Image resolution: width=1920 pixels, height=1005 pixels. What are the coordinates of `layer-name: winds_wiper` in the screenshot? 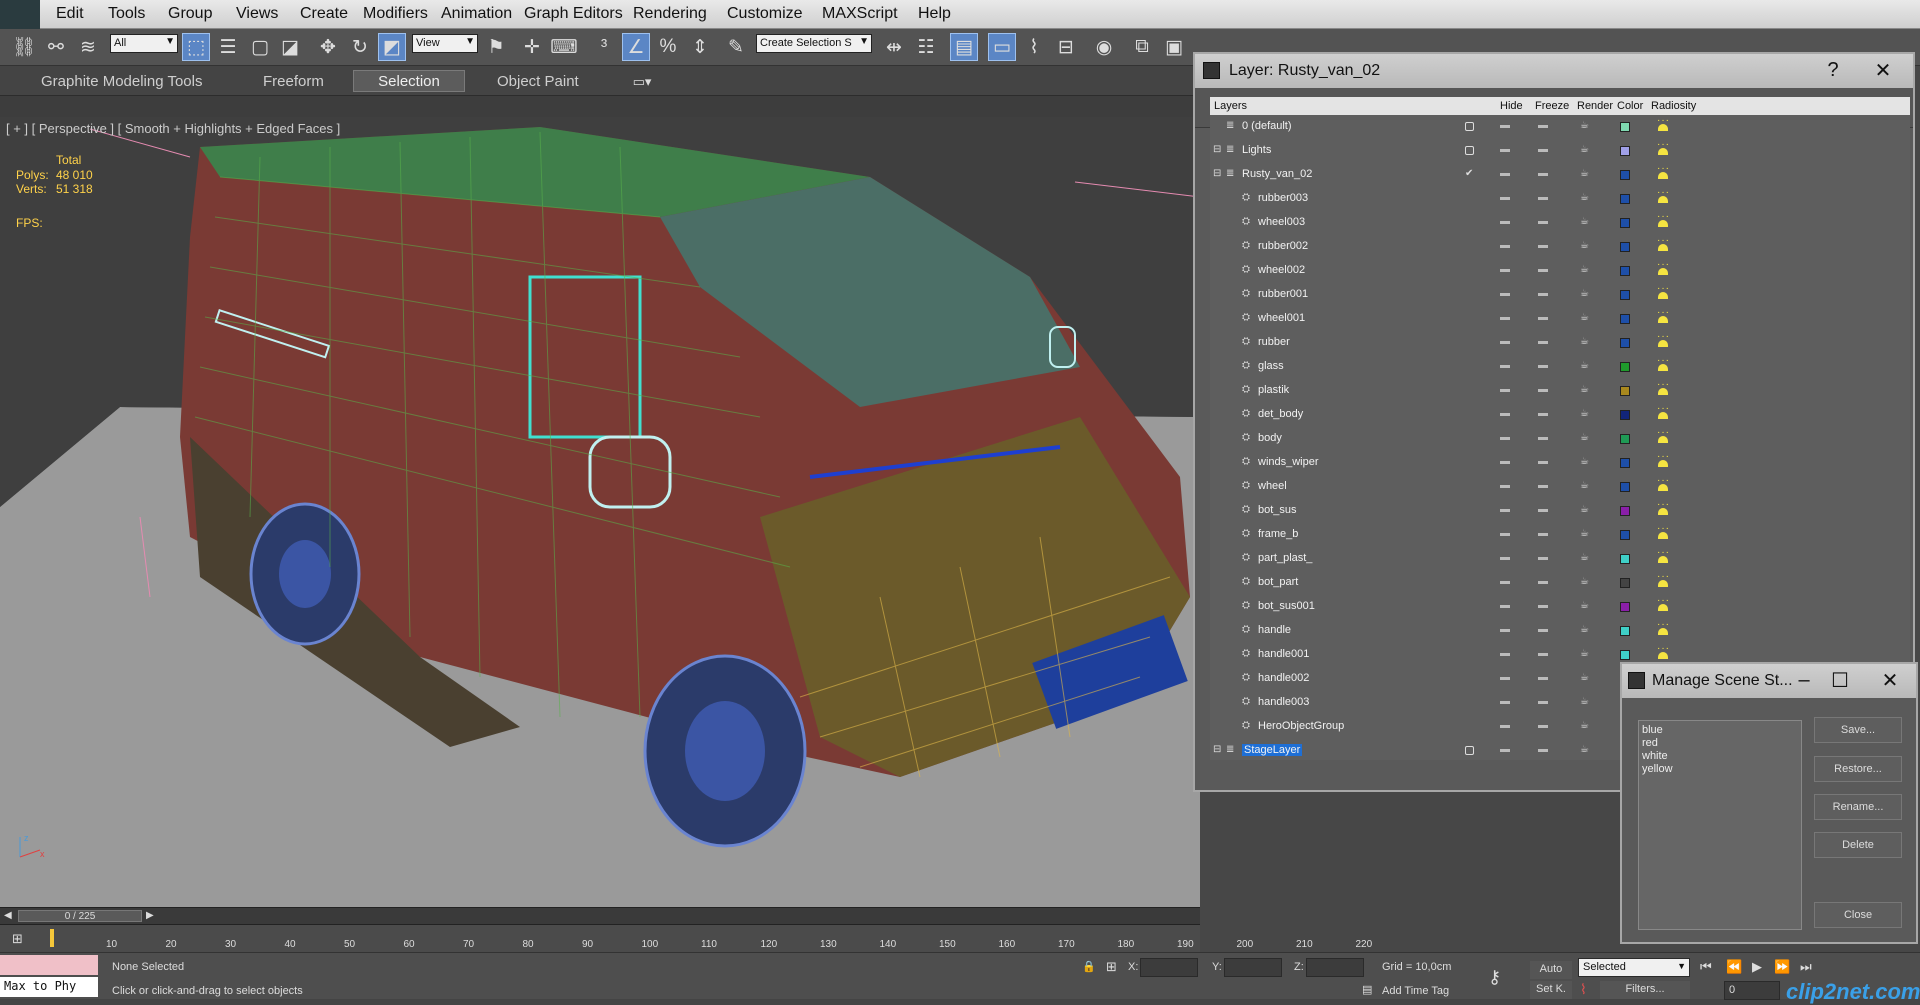 It's located at (1288, 462).